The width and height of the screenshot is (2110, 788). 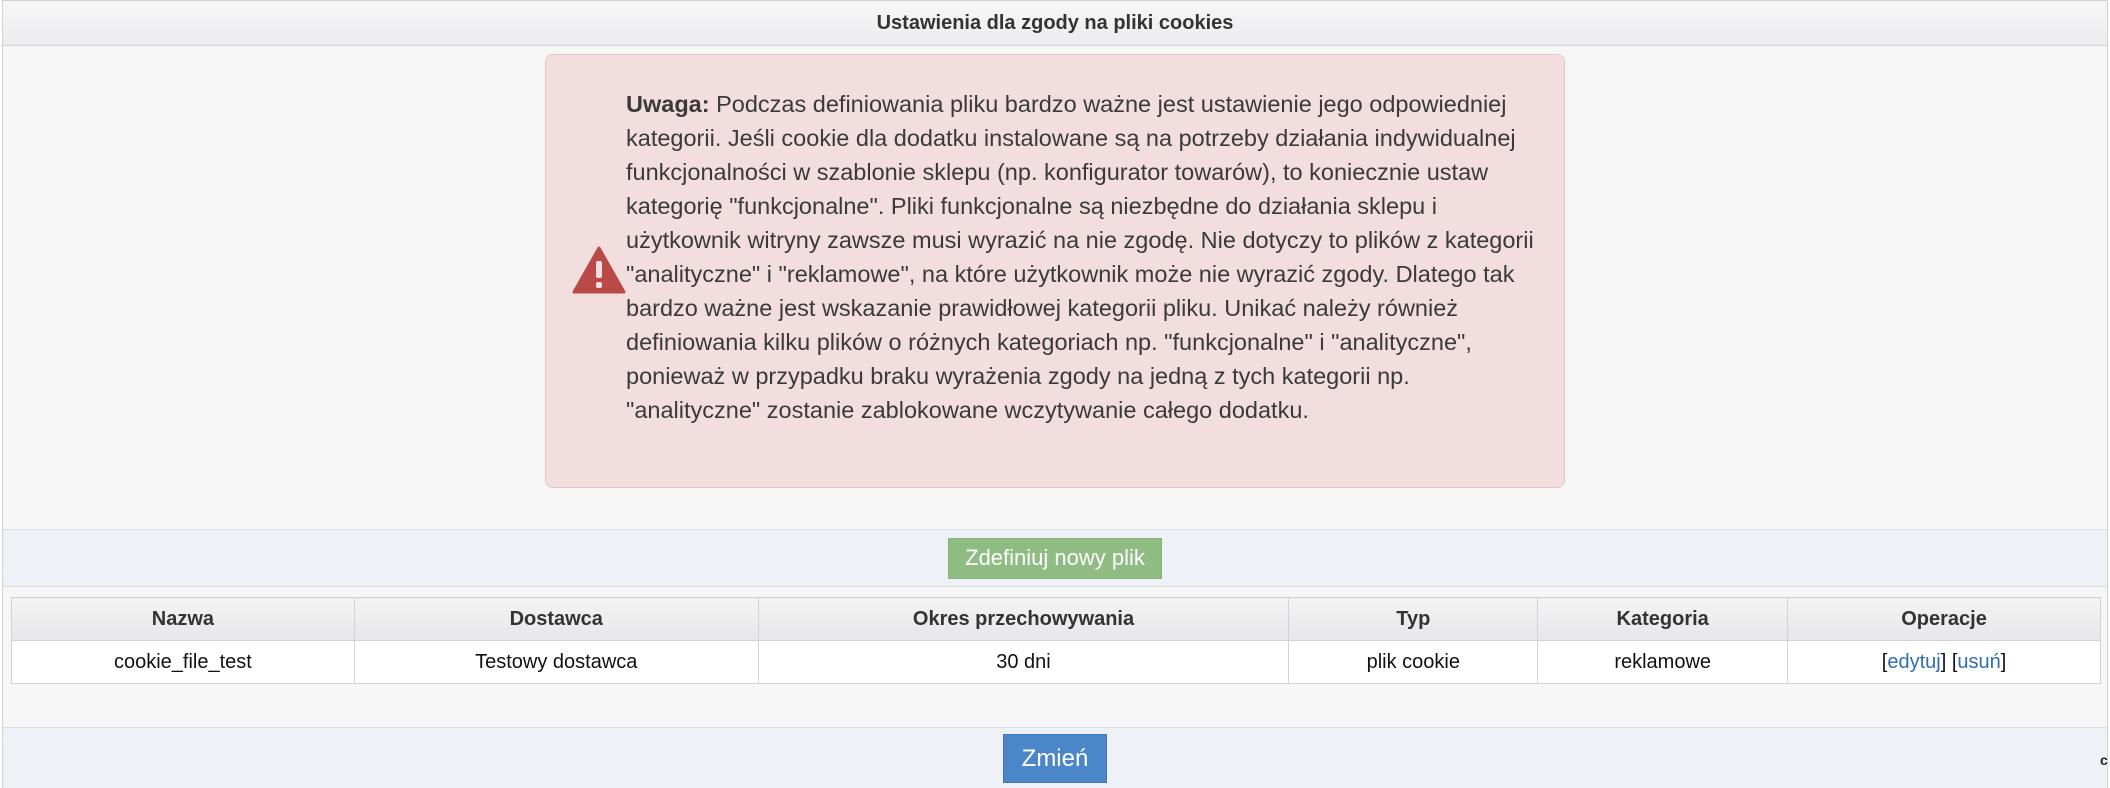 I want to click on bottom-action-bar: Zmień, so click(x=1055, y=757).